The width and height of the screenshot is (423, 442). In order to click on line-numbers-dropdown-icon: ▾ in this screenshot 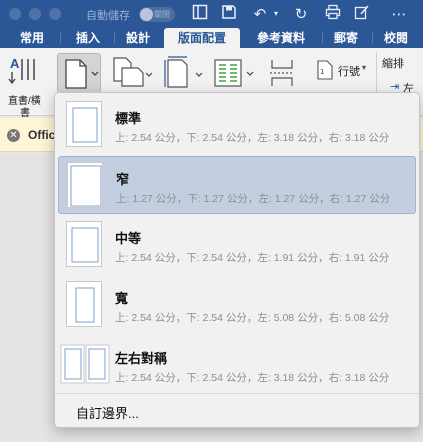, I will do `click(364, 67)`.